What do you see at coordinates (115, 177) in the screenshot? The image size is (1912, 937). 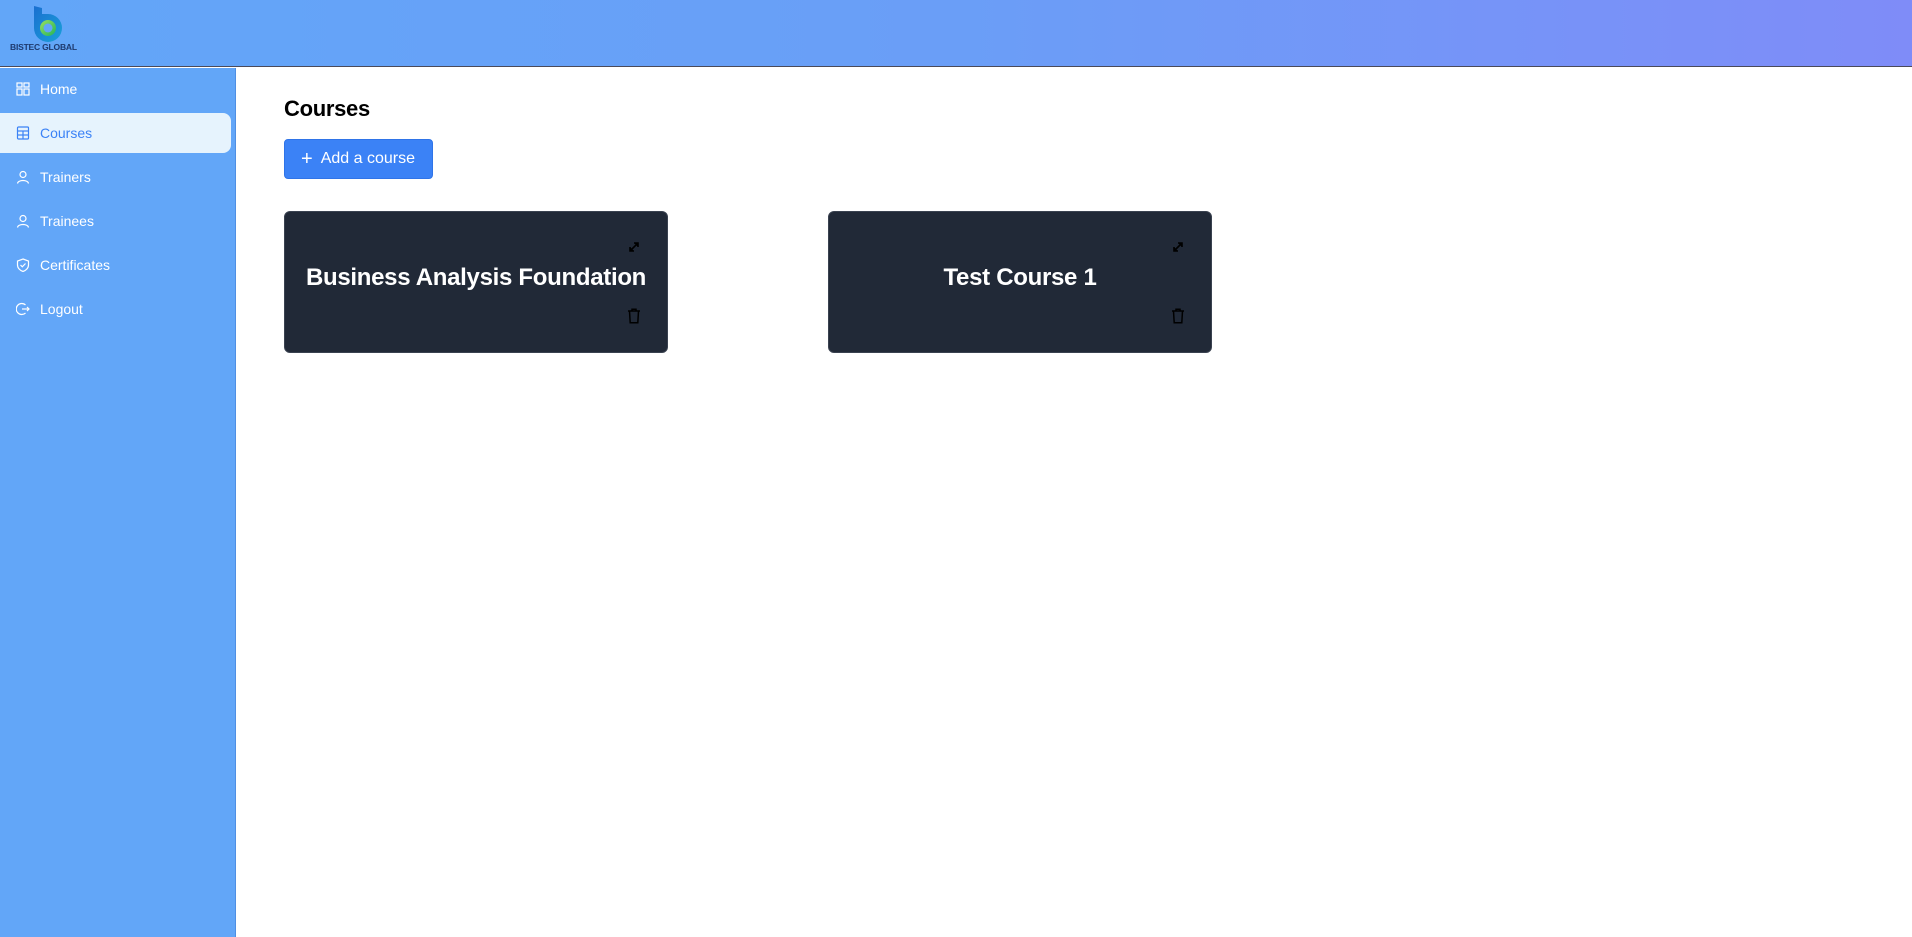 I see `sidebar-item-trainers: Trainers` at bounding box center [115, 177].